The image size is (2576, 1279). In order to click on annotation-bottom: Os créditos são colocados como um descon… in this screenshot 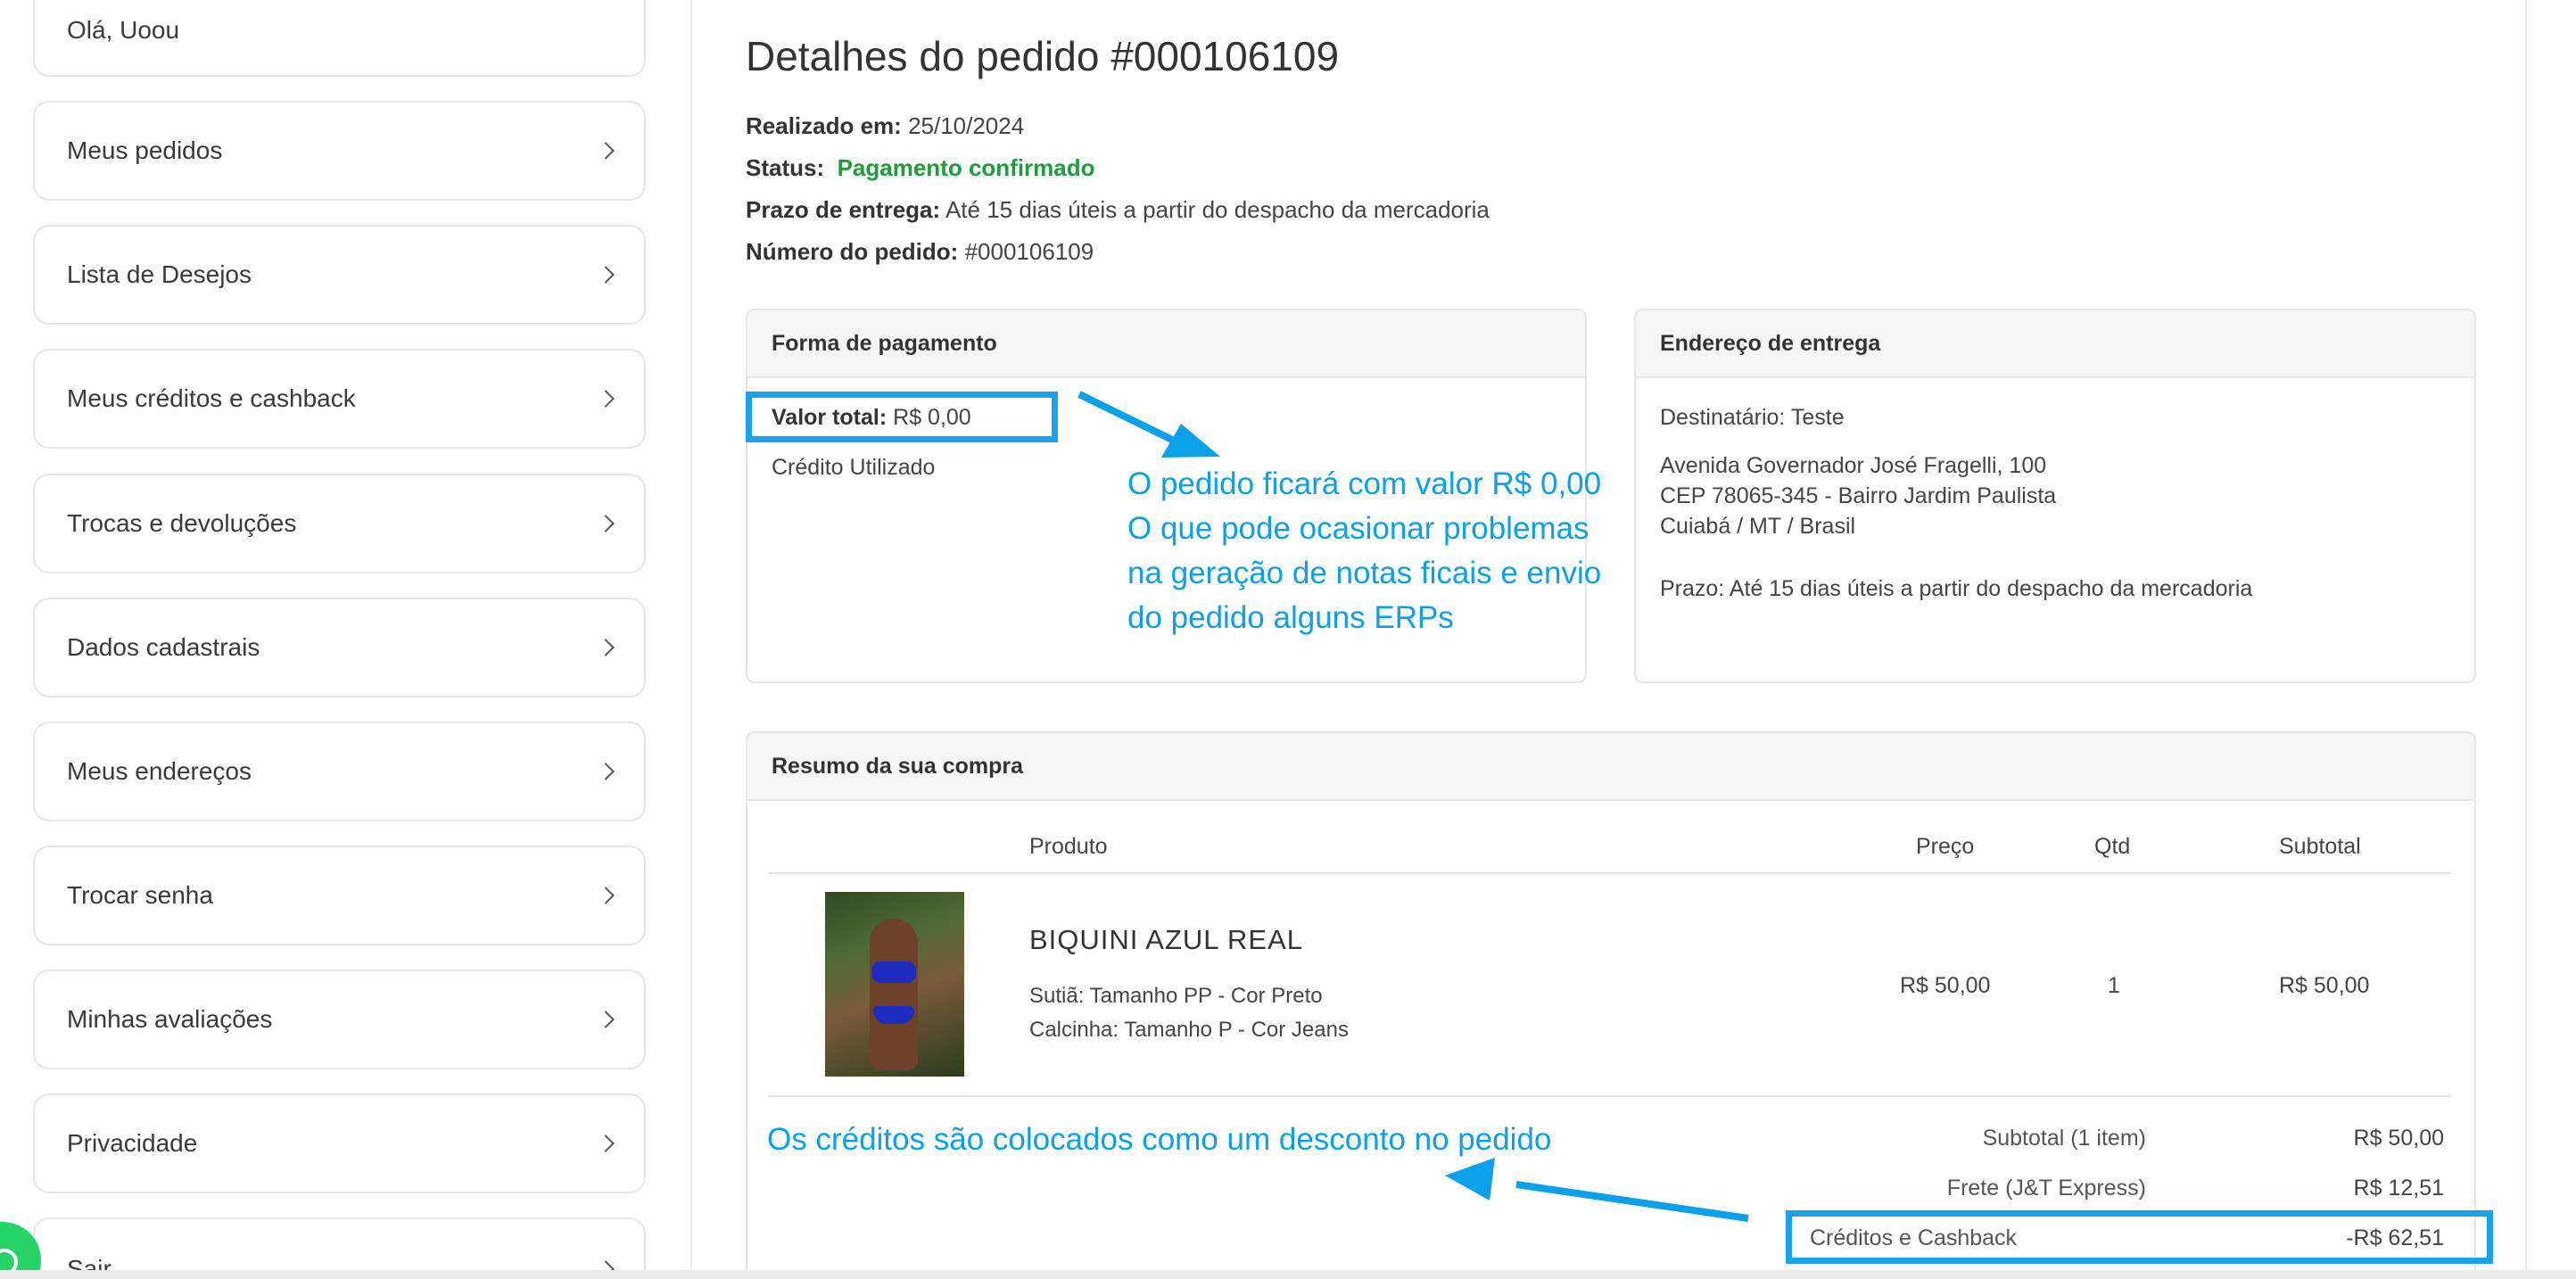, I will do `click(1160, 1139)`.